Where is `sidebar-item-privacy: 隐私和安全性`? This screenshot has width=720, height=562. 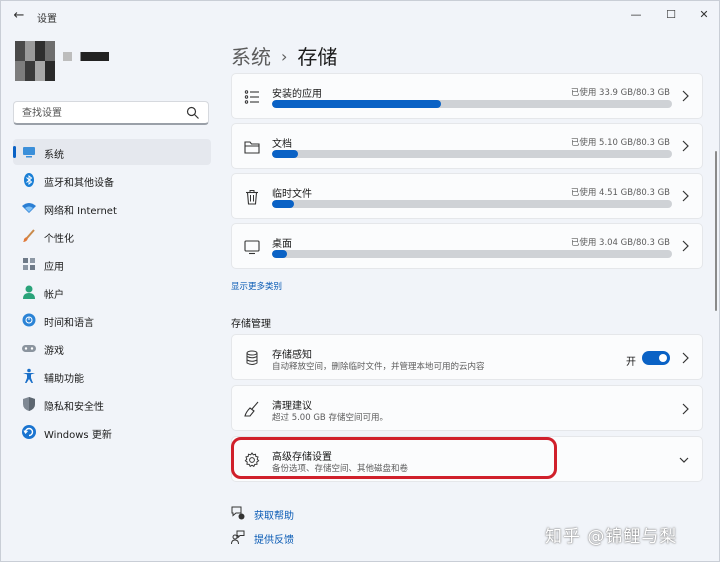
sidebar-item-privacy: 隐私和安全性 is located at coordinates (112, 404).